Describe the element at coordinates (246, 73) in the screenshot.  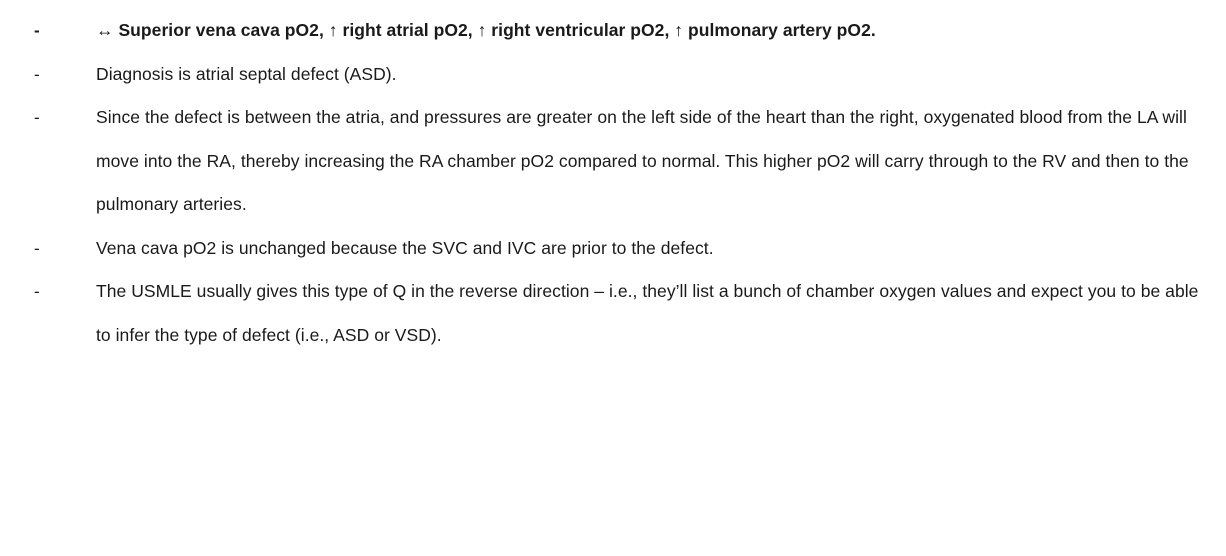
I see `list-item-text: Diagnosis is atrial septal defect (ASD).` at that location.